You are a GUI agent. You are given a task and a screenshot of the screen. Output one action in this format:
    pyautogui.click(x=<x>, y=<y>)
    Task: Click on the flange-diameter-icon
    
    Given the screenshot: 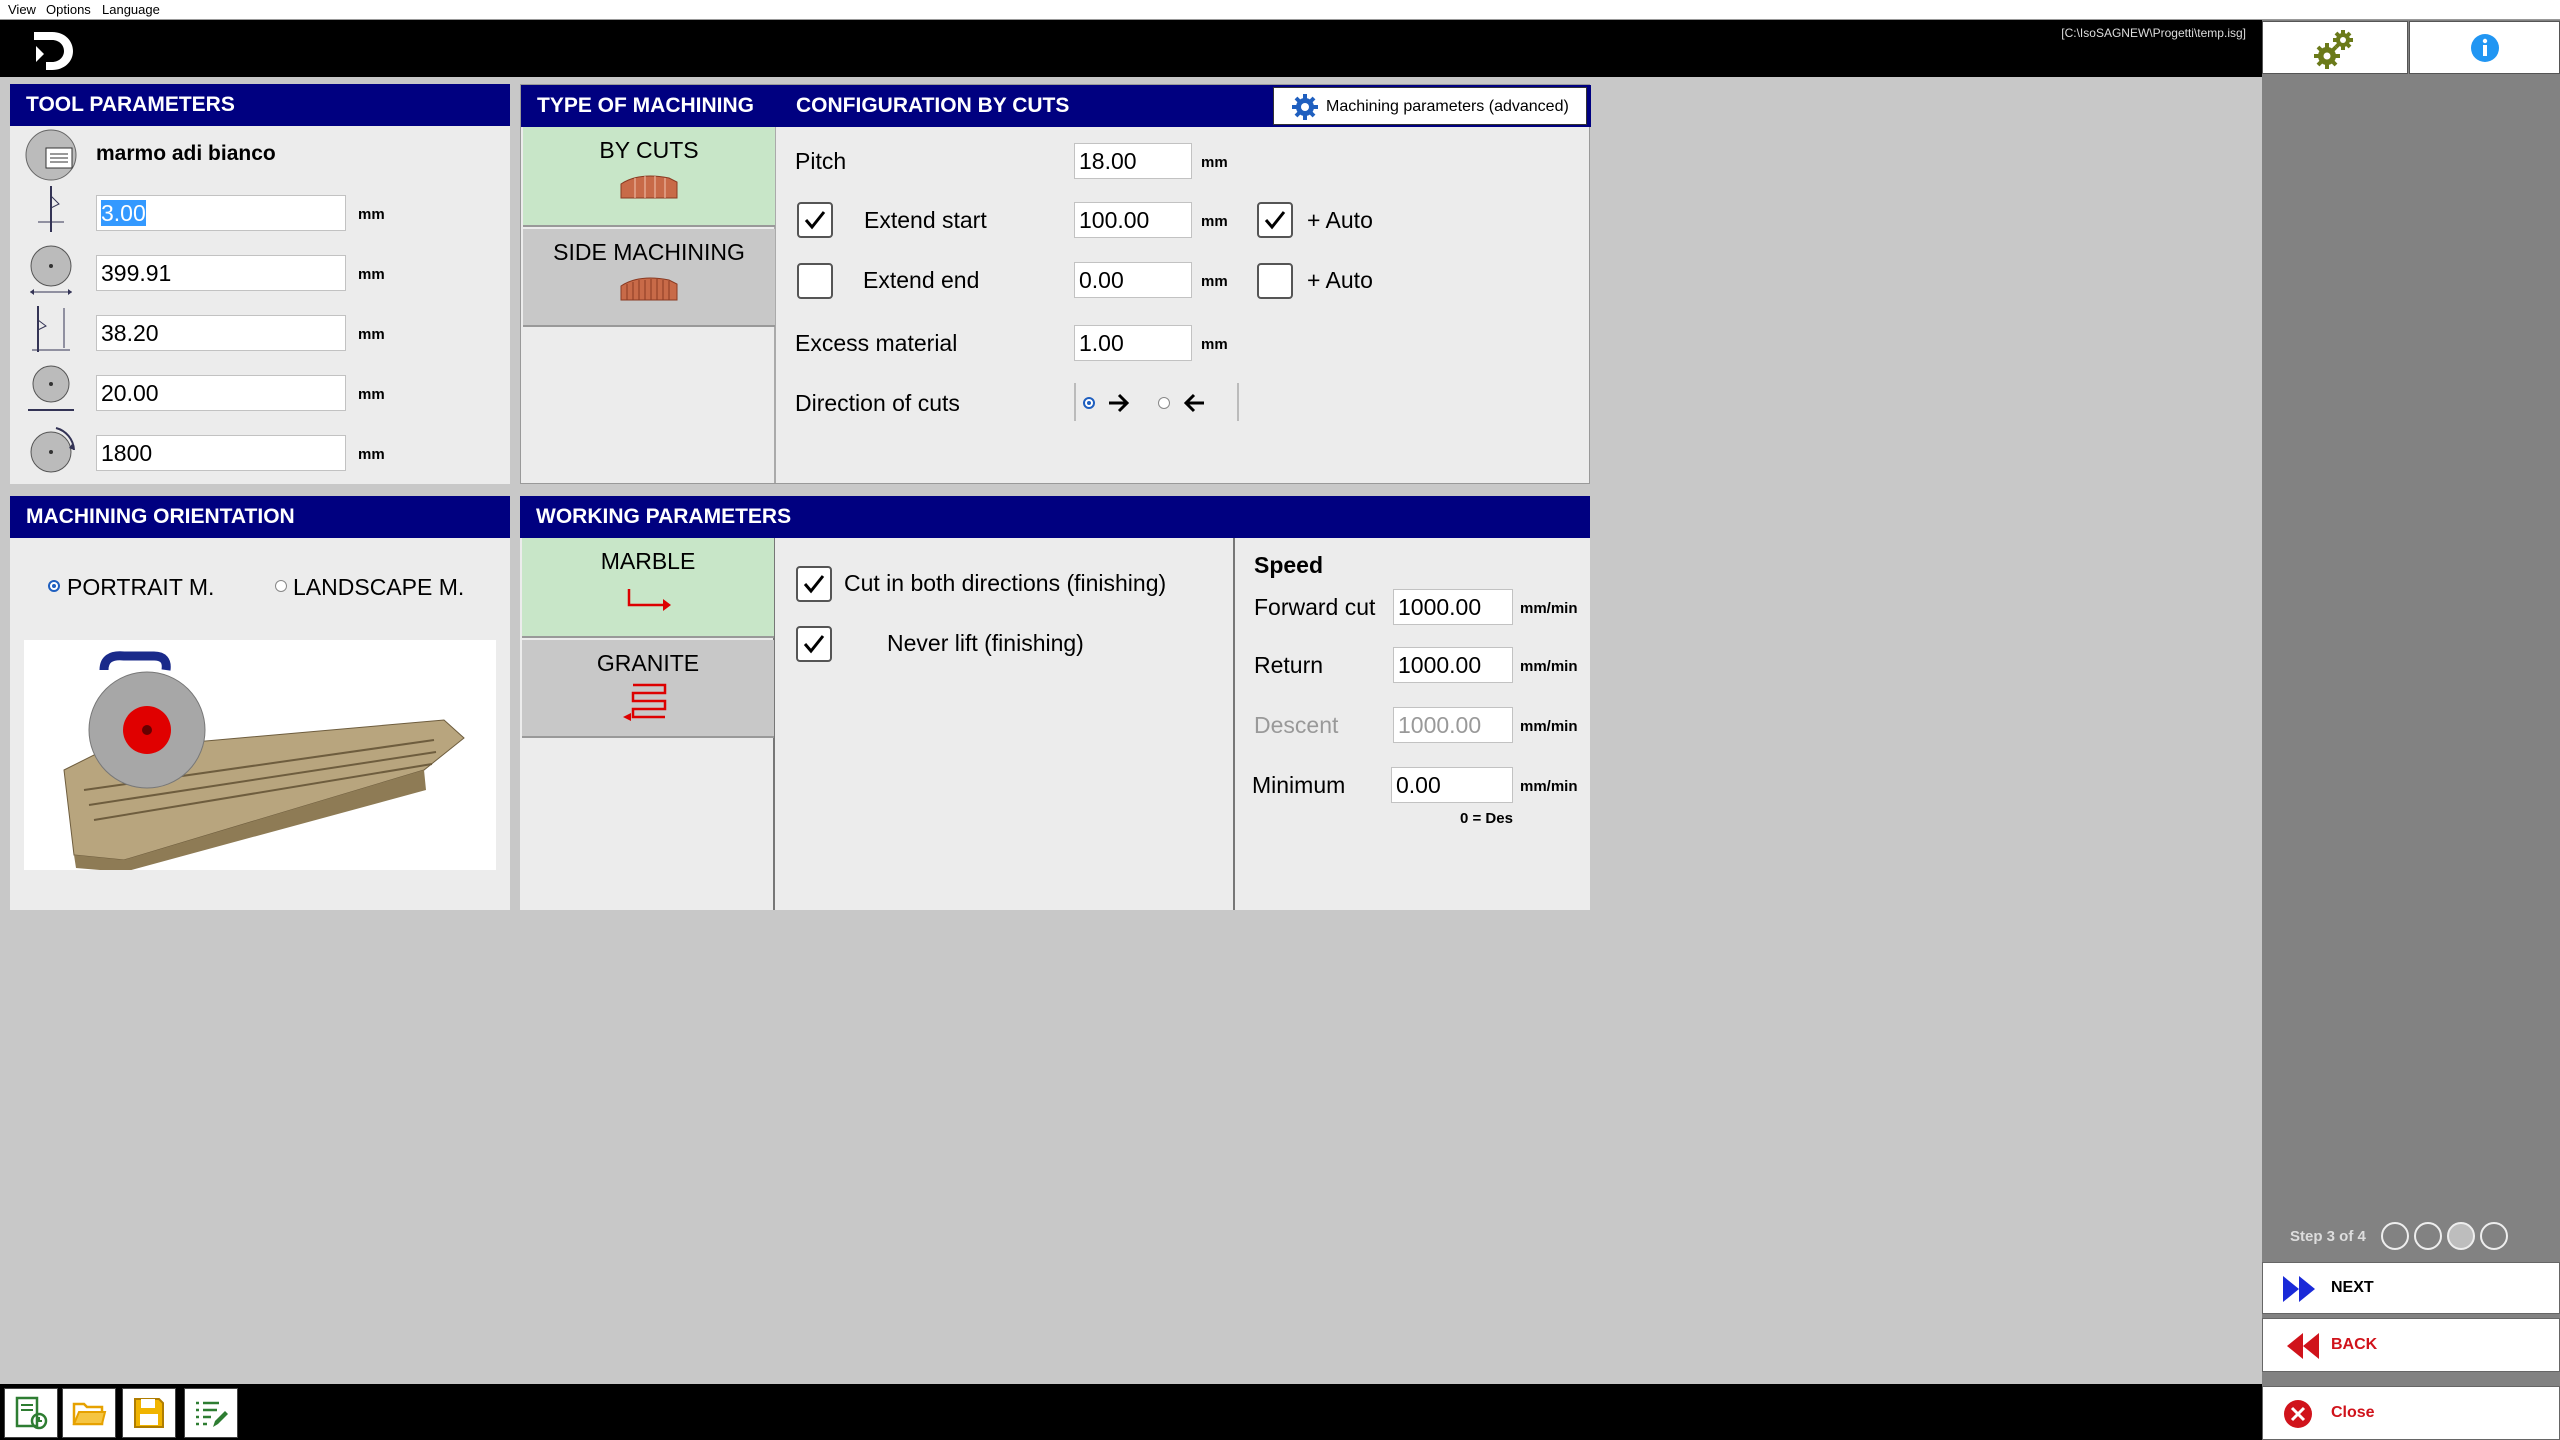 What is the action you would take?
    pyautogui.click(x=51, y=389)
    